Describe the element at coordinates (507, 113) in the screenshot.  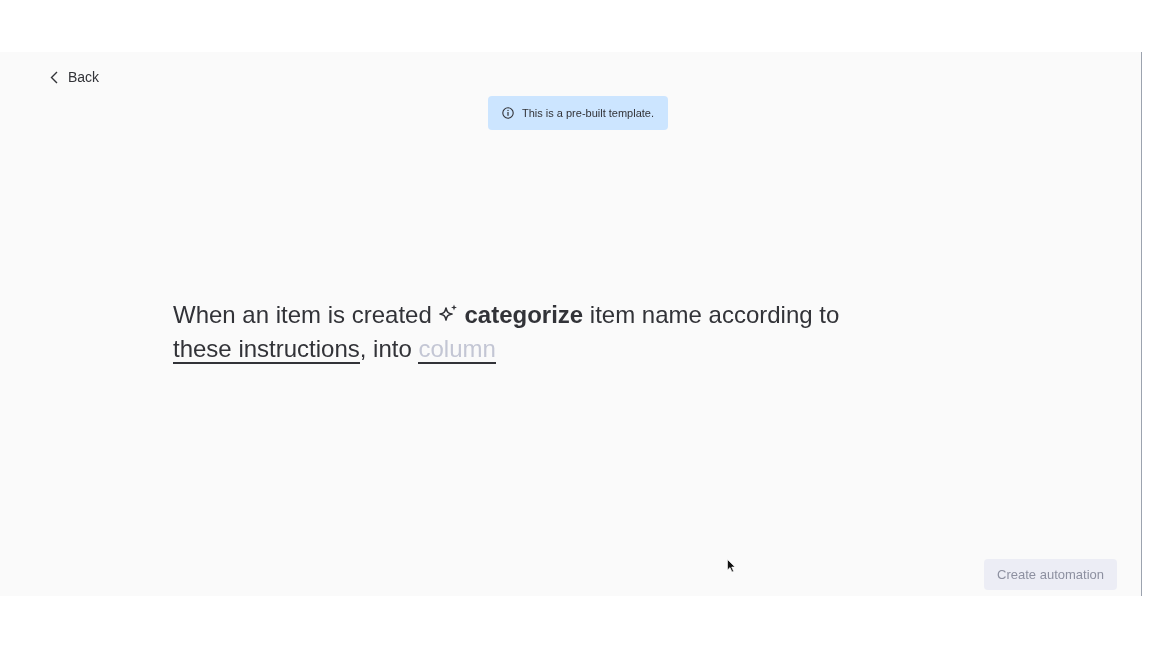
I see `info-icon` at that location.